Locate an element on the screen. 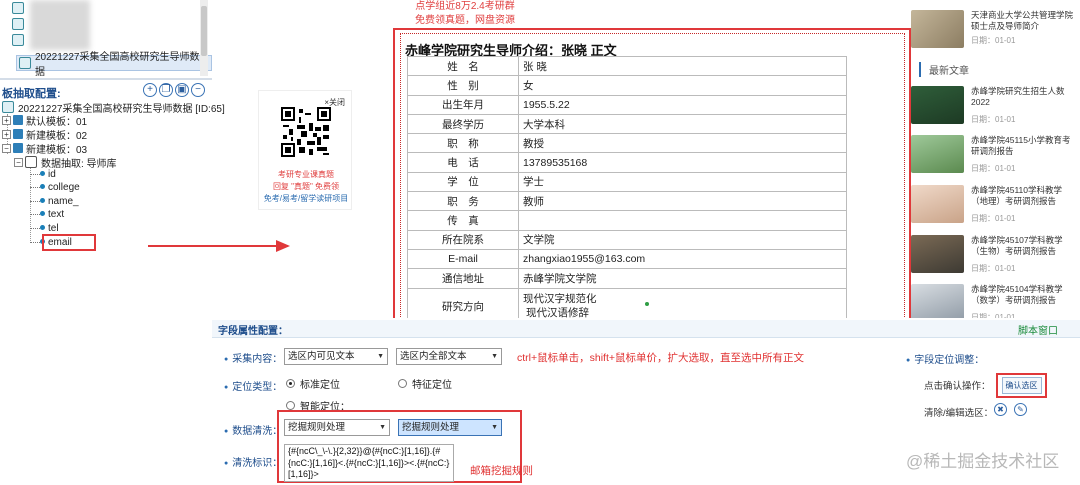  copy-icon: ❐ is located at coordinates (166, 90).